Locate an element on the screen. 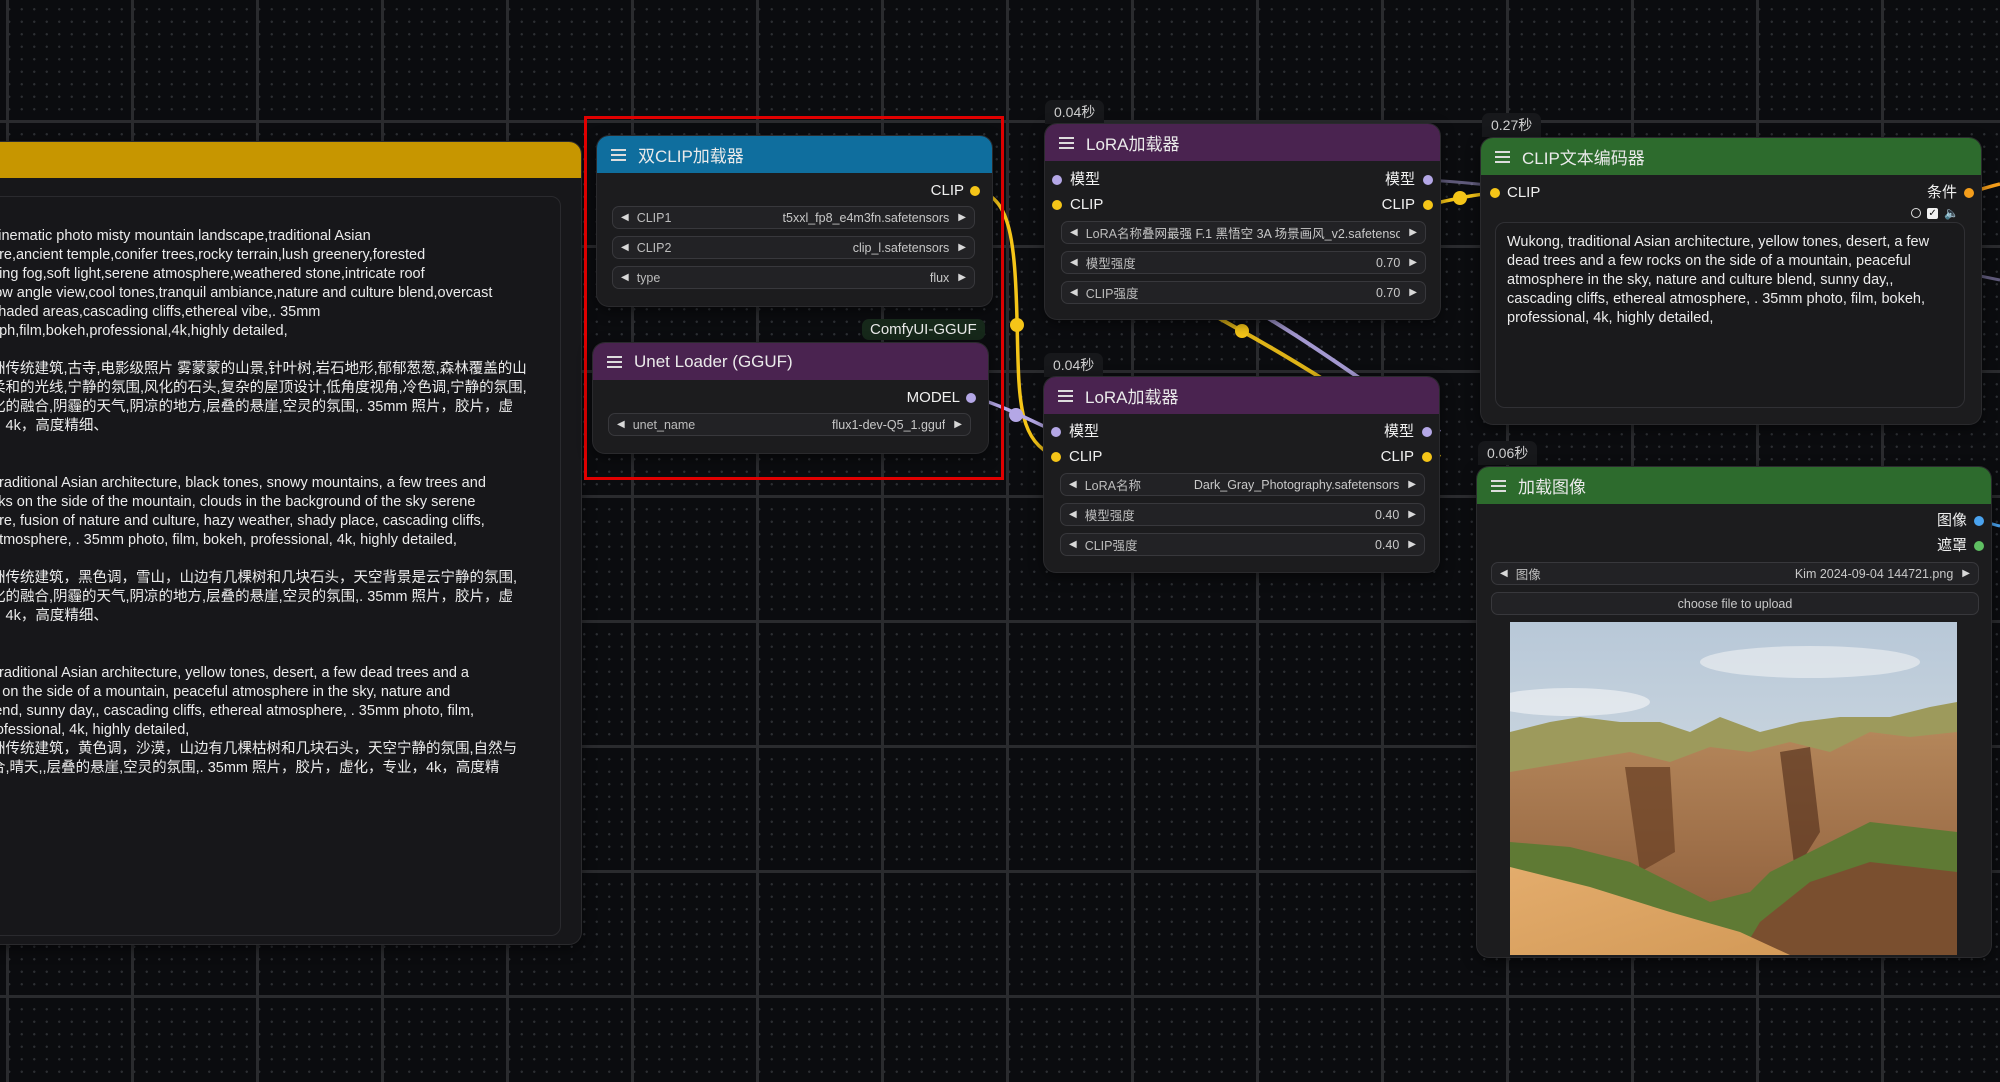  node-title: 双CLIP加载器 is located at coordinates (691, 156).